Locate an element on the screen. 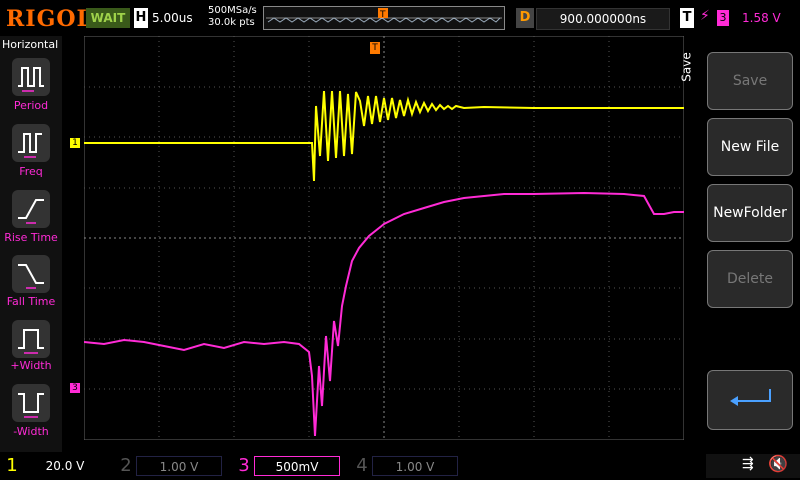 This screenshot has height=480, width=800. positive-width-icon is located at coordinates (31, 339).